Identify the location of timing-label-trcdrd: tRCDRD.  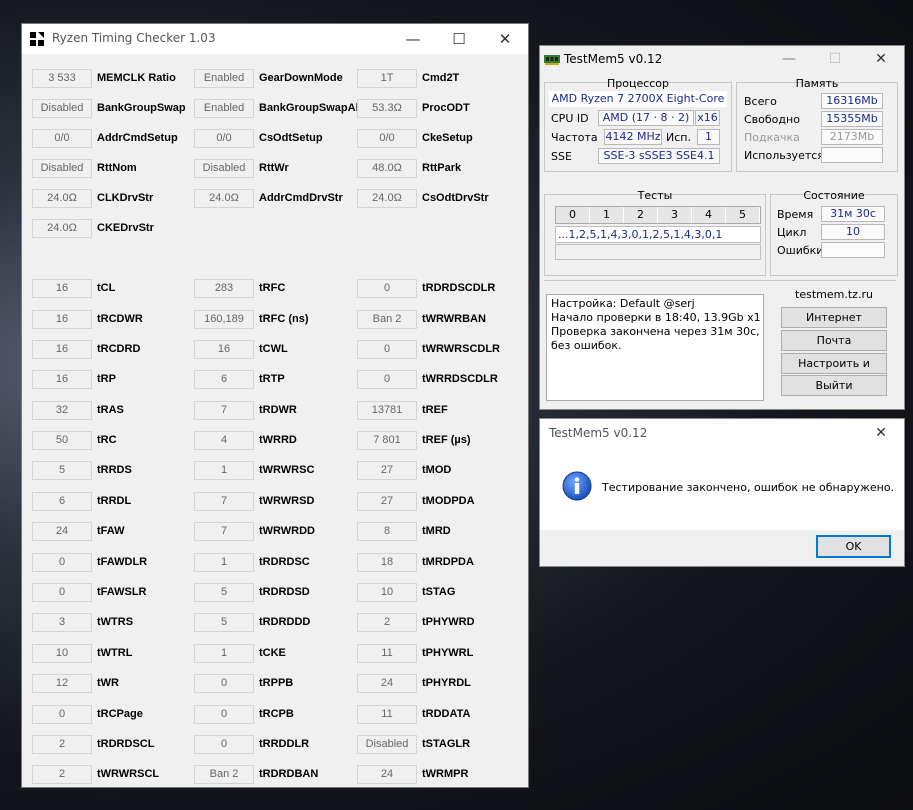
(119, 349).